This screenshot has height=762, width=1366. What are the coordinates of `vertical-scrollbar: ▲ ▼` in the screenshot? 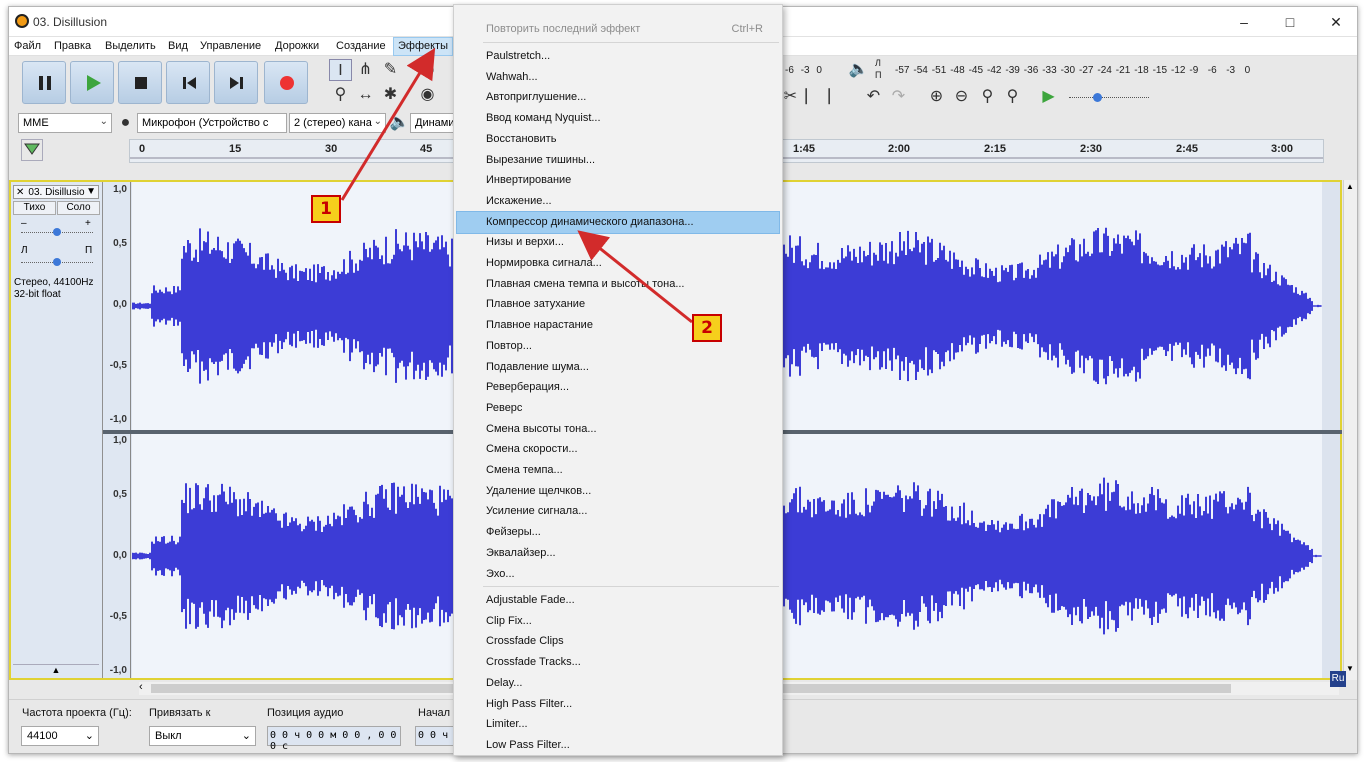 It's located at (1350, 430).